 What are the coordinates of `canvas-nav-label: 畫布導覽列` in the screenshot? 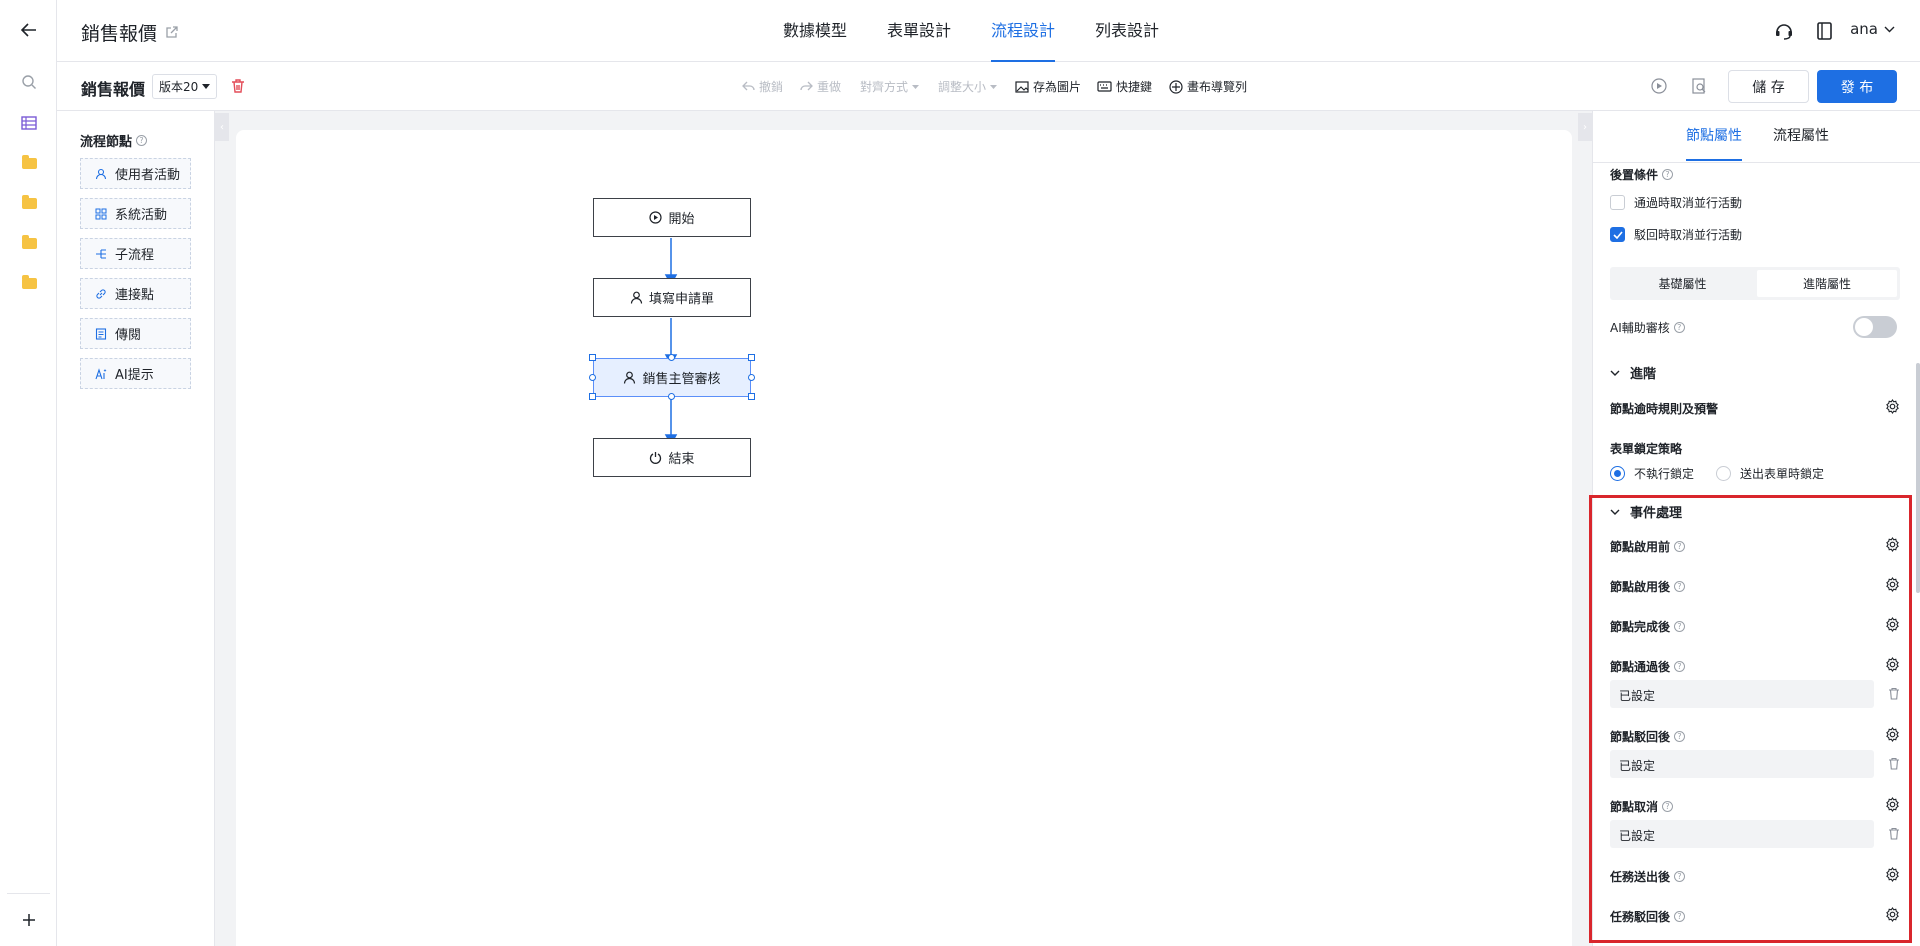 It's located at (1217, 87).